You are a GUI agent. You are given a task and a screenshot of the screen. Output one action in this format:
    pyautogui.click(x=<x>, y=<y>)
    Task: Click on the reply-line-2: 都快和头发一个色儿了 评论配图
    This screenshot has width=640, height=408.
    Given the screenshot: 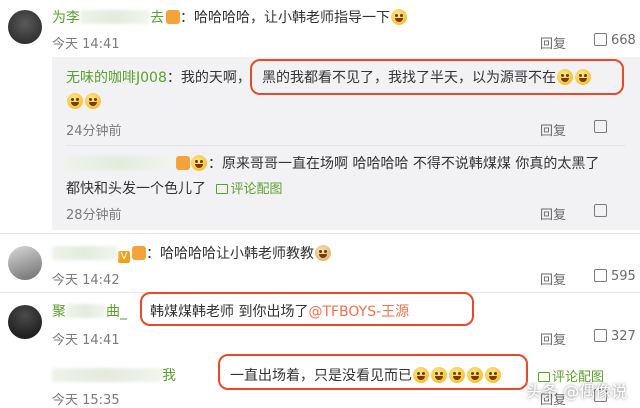 What is the action you would take?
    pyautogui.click(x=174, y=188)
    